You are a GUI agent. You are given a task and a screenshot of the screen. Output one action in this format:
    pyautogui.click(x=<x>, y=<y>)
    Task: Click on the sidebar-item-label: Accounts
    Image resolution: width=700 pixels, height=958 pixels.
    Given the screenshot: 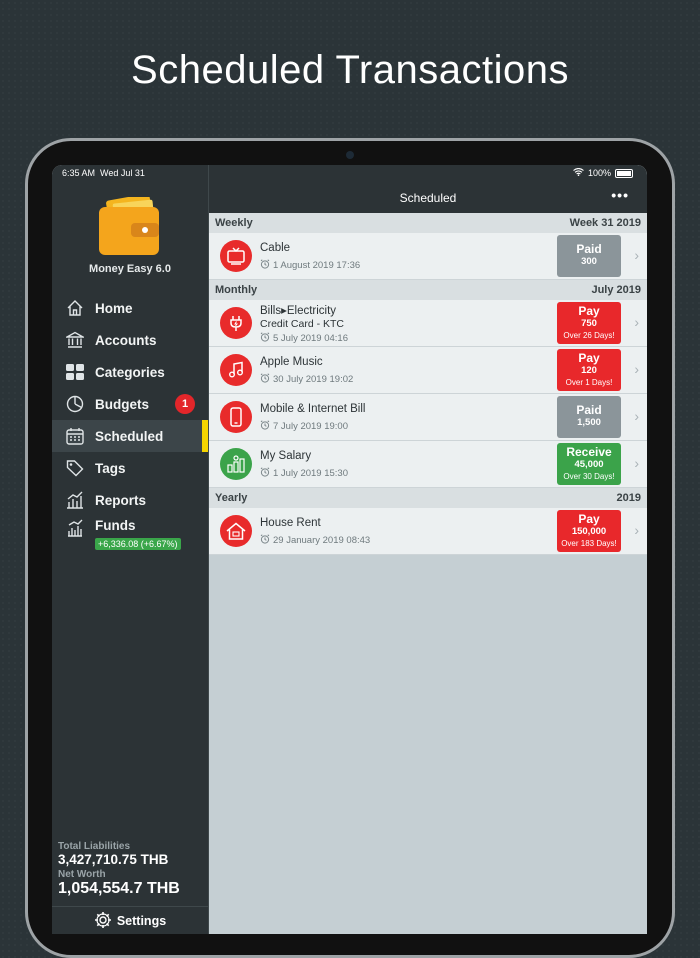 What is the action you would take?
    pyautogui.click(x=126, y=340)
    